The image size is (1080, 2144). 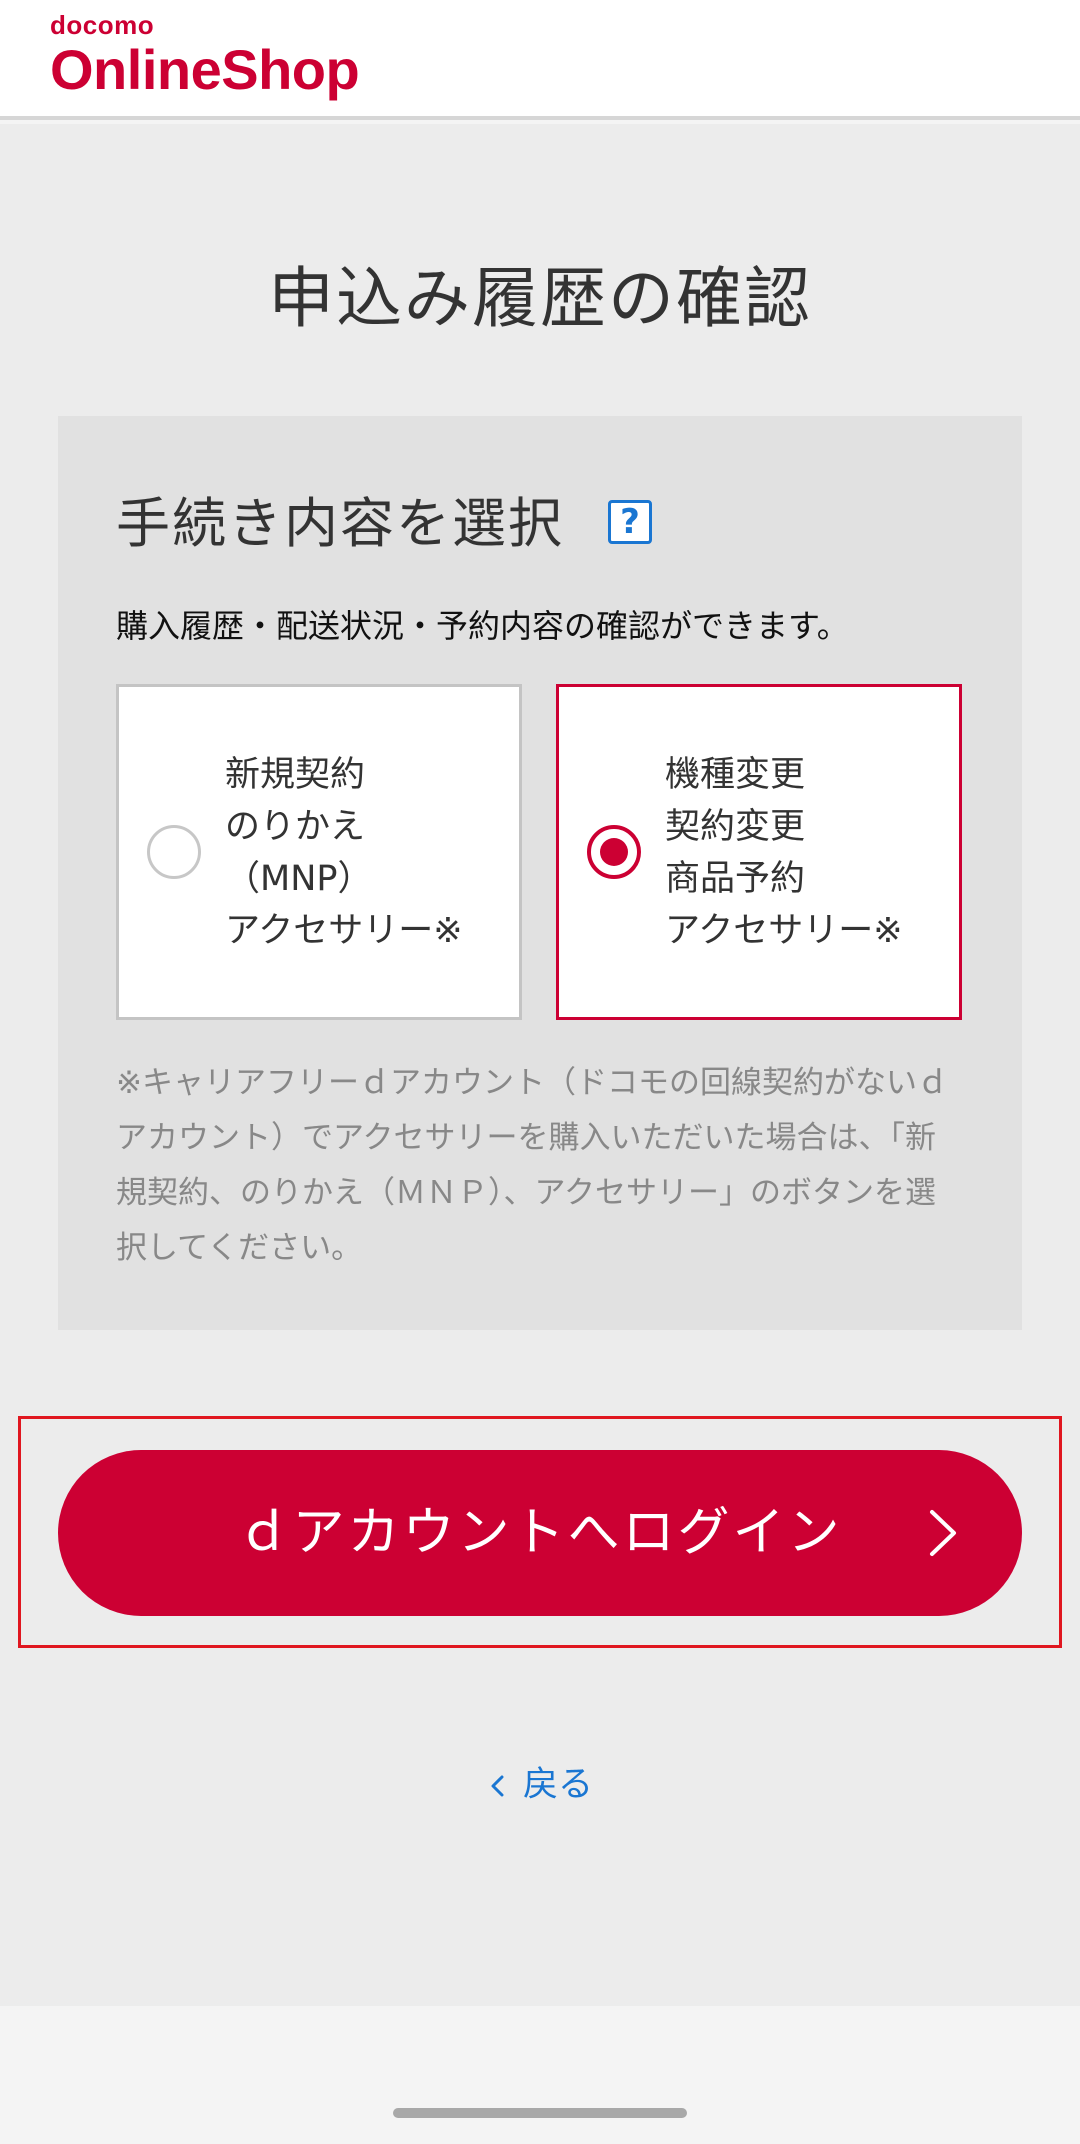 What do you see at coordinates (630, 522) in the screenshot?
I see `question-mark-icon: ?` at bounding box center [630, 522].